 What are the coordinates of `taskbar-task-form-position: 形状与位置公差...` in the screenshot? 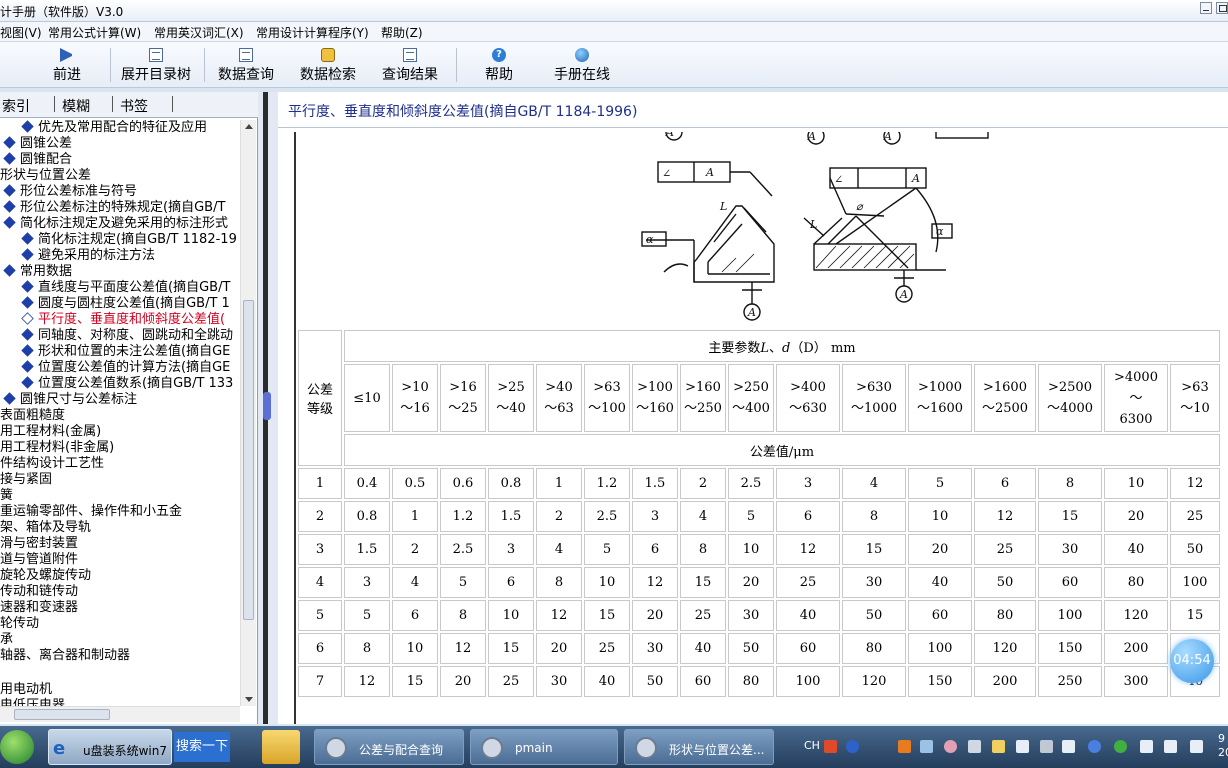 It's located at (699, 747).